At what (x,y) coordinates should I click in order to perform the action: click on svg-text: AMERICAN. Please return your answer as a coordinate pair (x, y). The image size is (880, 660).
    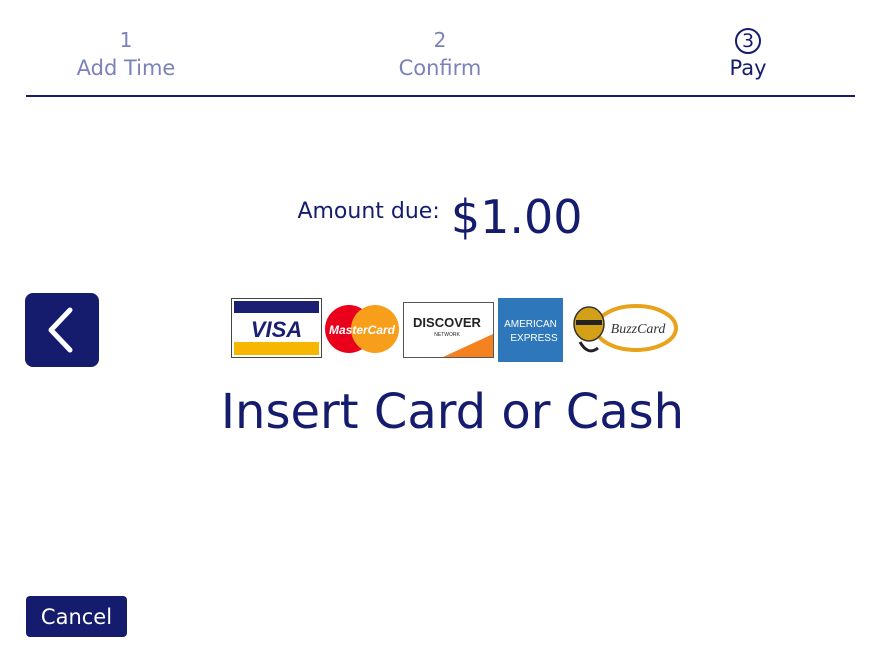
    Looking at the image, I should click on (530, 324).